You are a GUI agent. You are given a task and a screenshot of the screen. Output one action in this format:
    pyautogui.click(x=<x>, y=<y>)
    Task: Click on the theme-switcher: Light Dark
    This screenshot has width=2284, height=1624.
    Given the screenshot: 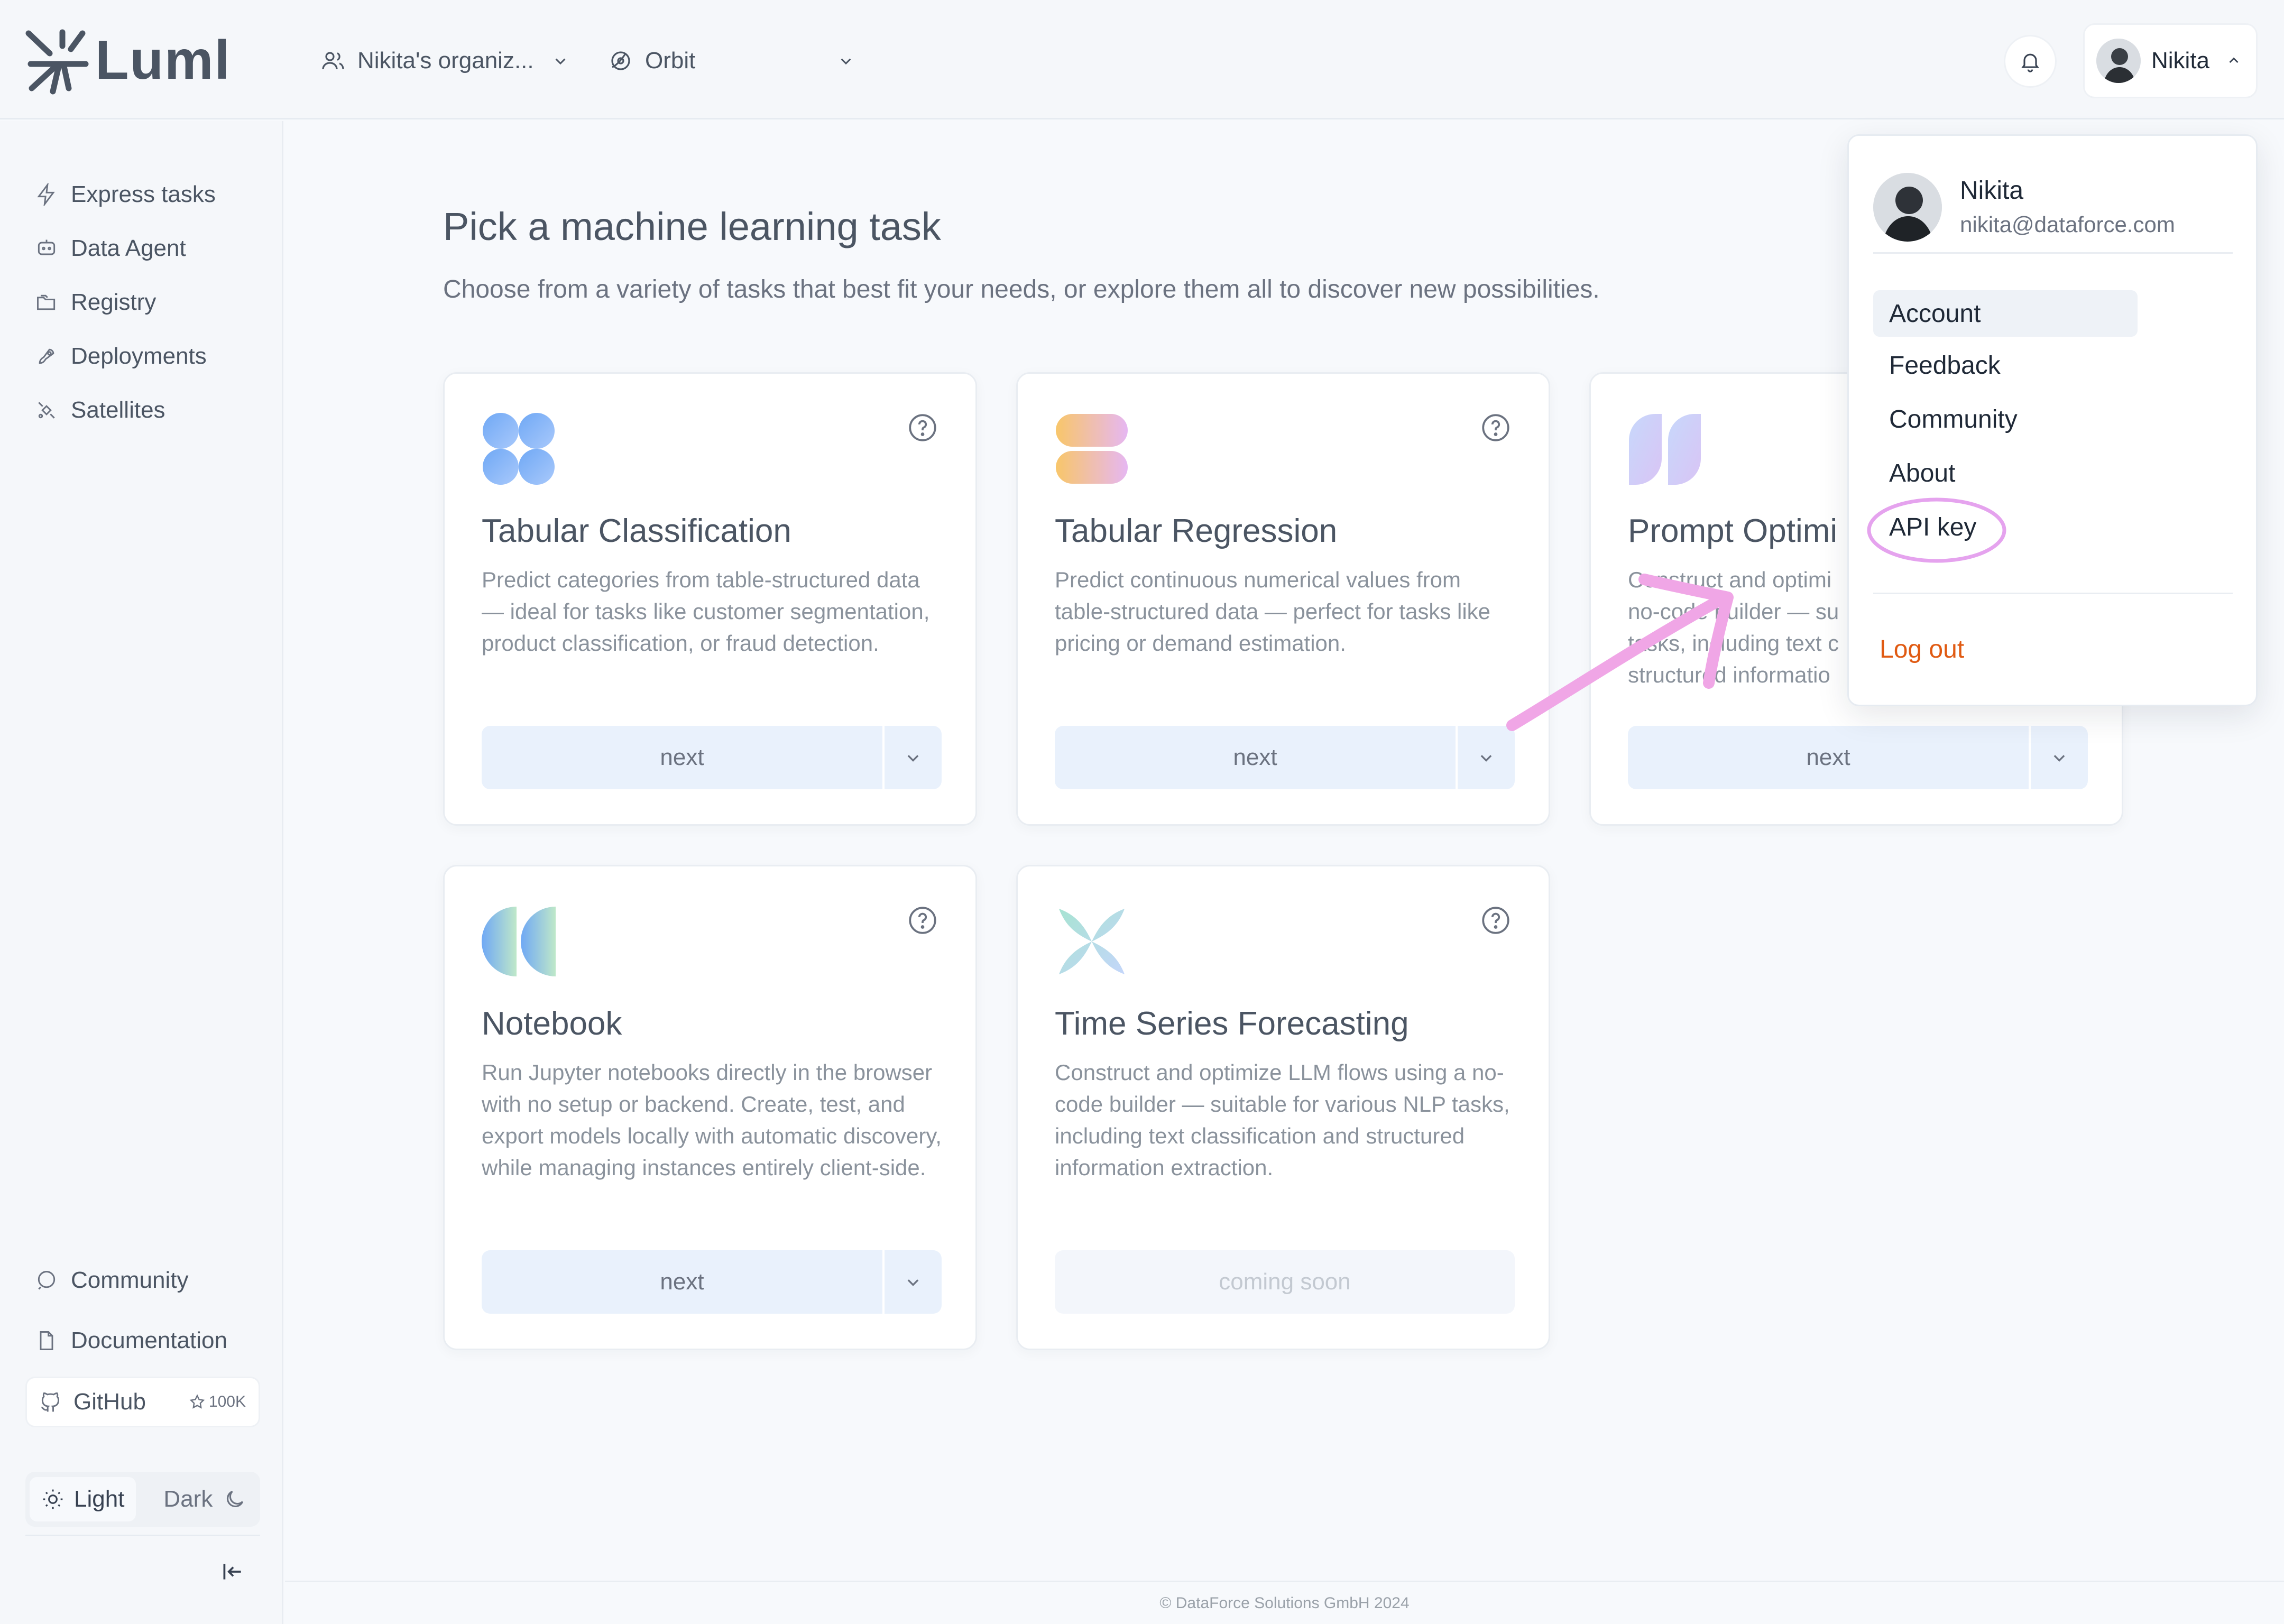 What is the action you would take?
    pyautogui.click(x=142, y=1499)
    